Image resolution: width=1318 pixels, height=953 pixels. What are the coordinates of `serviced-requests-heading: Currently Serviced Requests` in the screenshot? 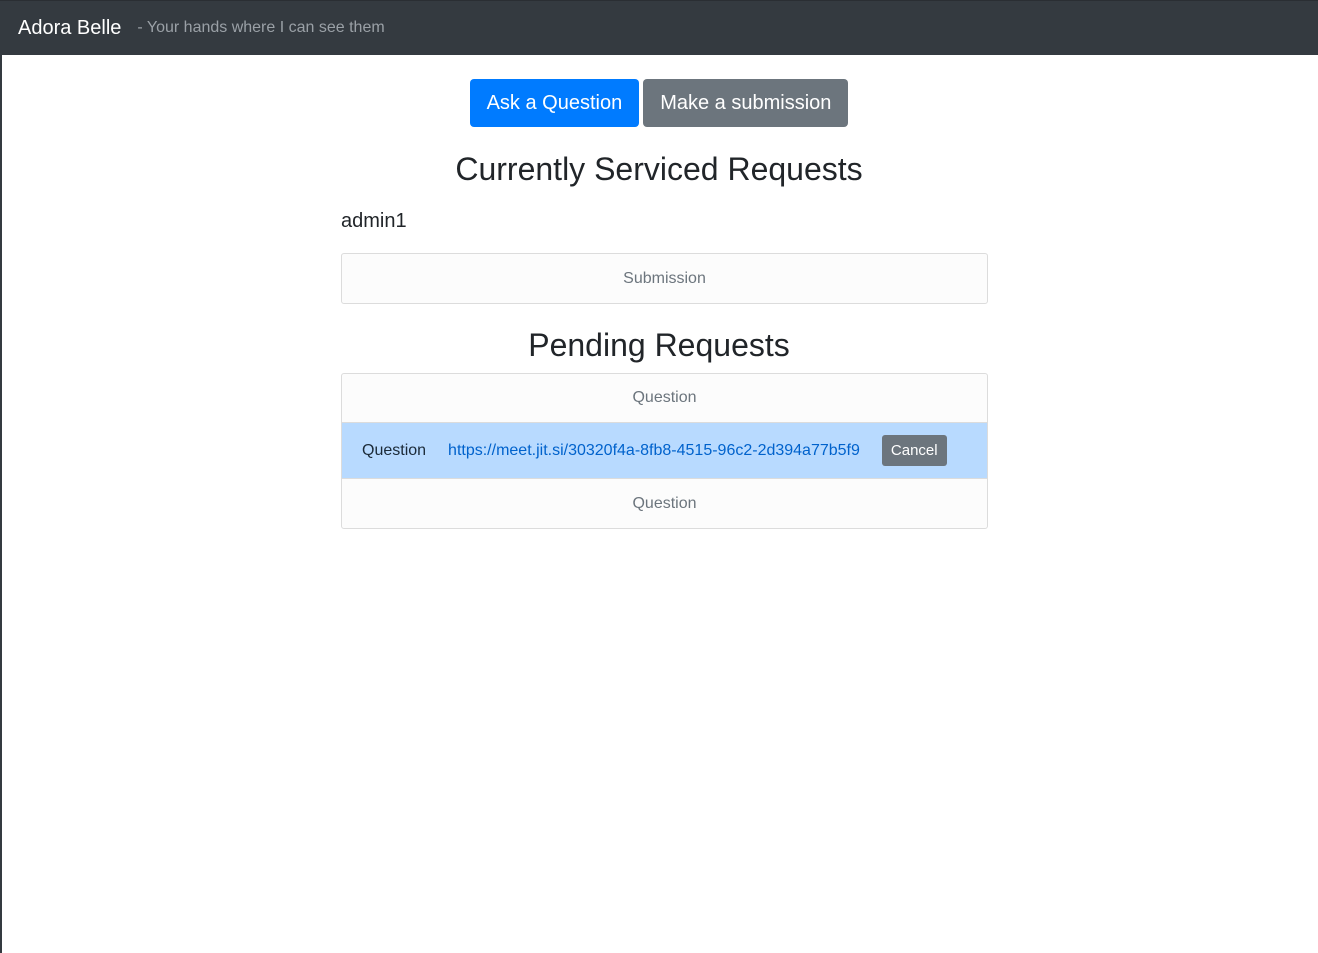 It's located at (659, 169).